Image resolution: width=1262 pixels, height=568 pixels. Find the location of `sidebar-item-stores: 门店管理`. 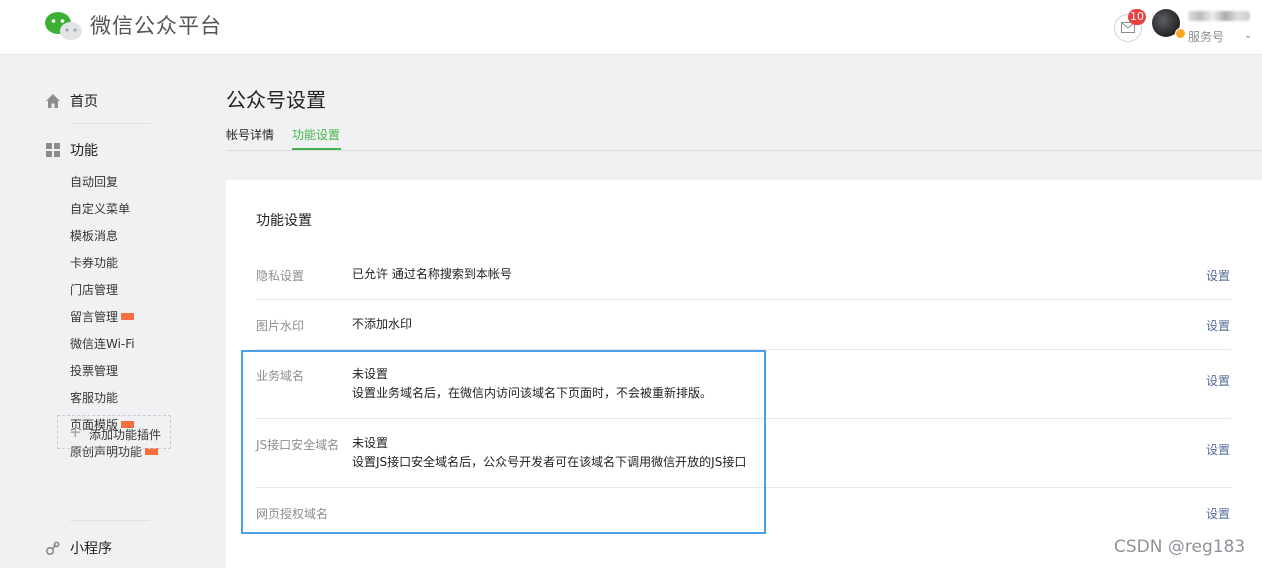

sidebar-item-stores: 门店管理 is located at coordinates (94, 289).